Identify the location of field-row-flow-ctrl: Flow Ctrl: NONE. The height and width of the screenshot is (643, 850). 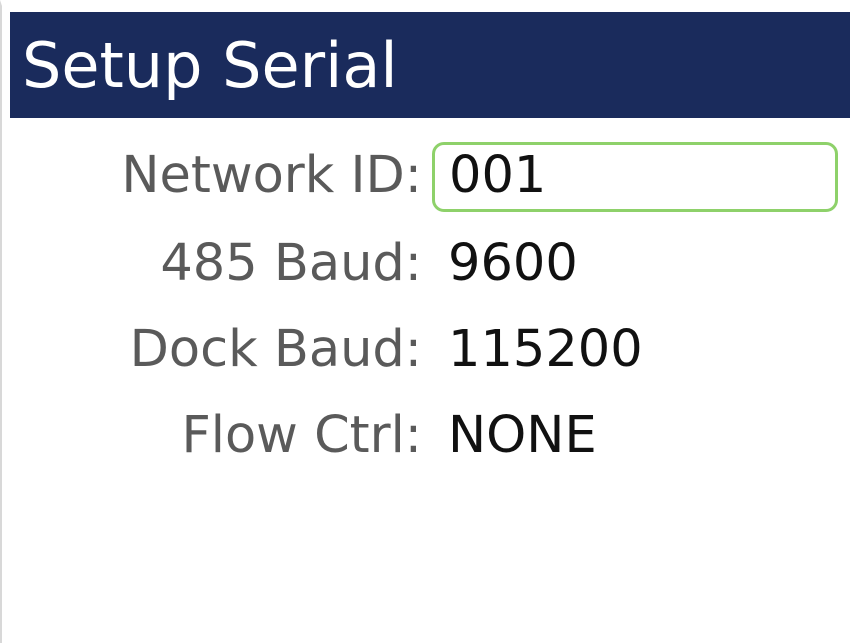
(426, 436).